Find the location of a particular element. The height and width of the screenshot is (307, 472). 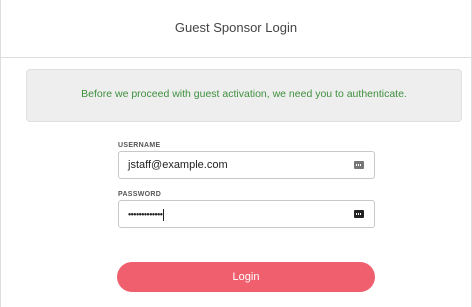

password-label: PASSWORD is located at coordinates (140, 194).